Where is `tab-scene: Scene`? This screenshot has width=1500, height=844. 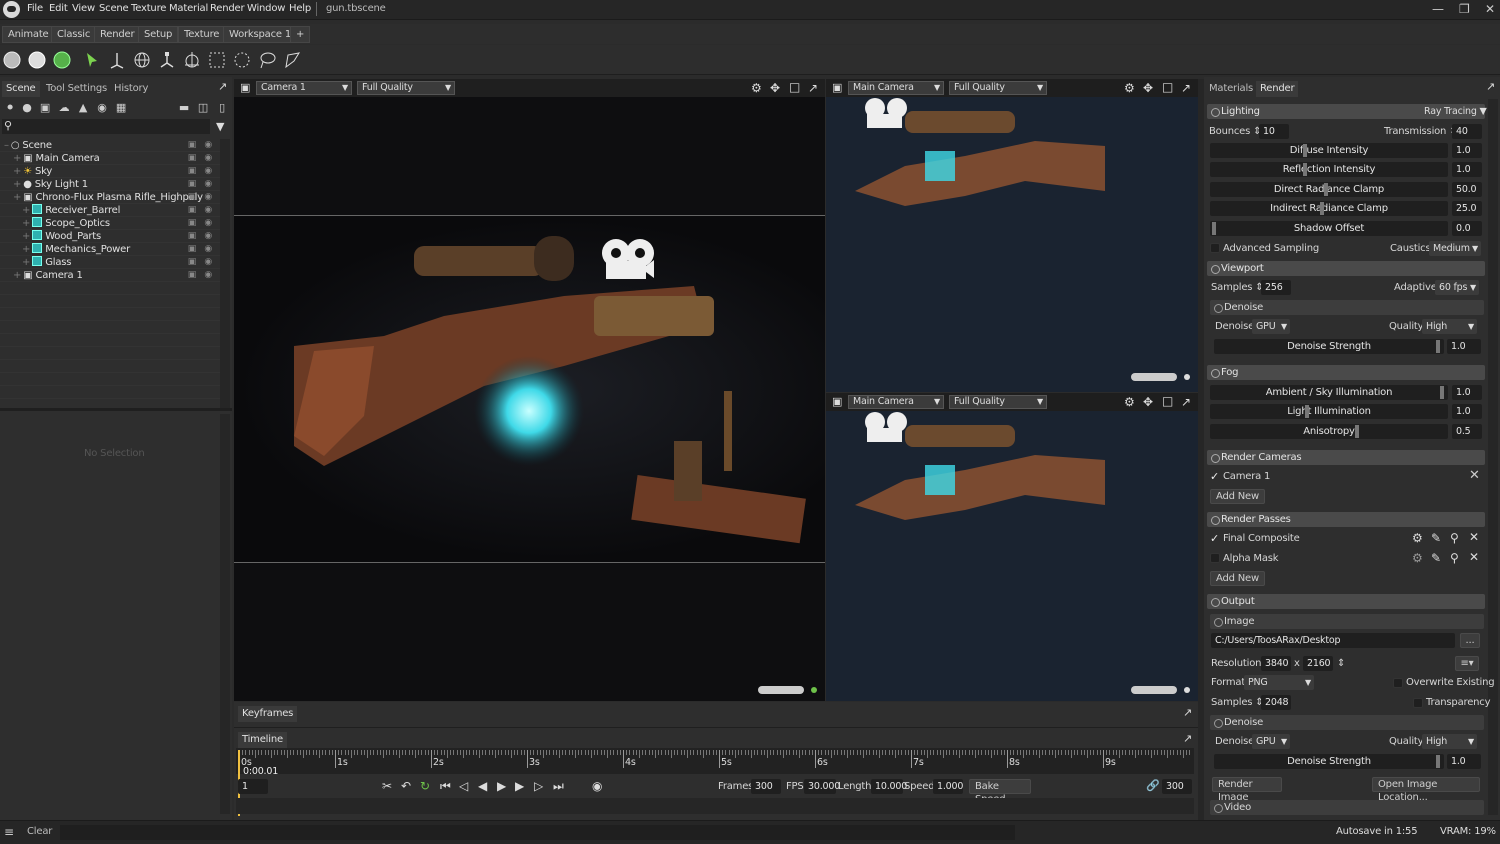 tab-scene: Scene is located at coordinates (21, 89).